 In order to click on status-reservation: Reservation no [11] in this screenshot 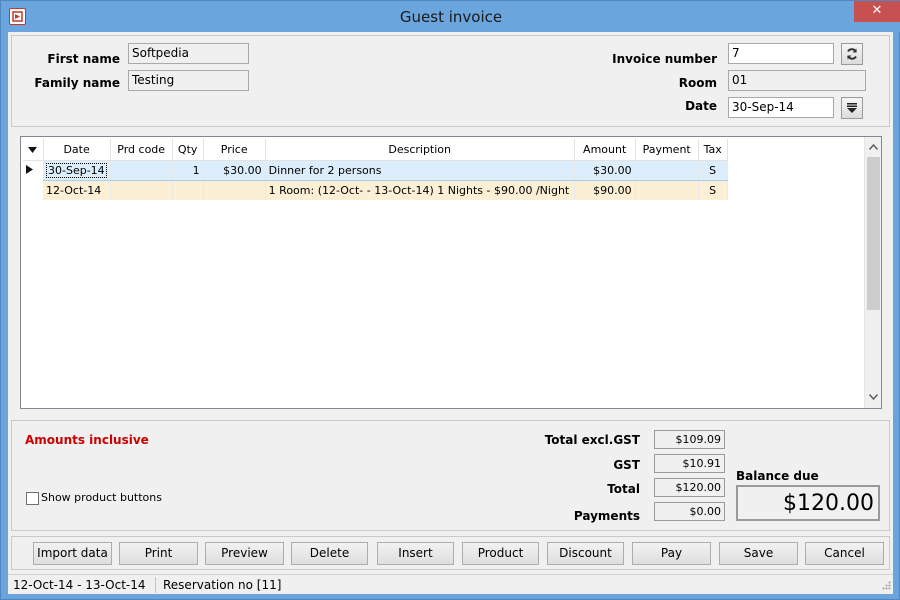, I will do `click(222, 585)`.